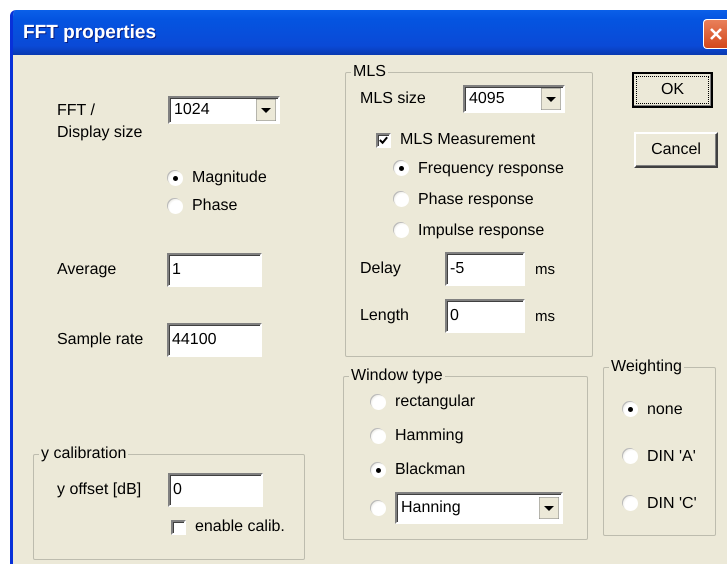 The image size is (727, 564). I want to click on average-label: Average, so click(87, 270).